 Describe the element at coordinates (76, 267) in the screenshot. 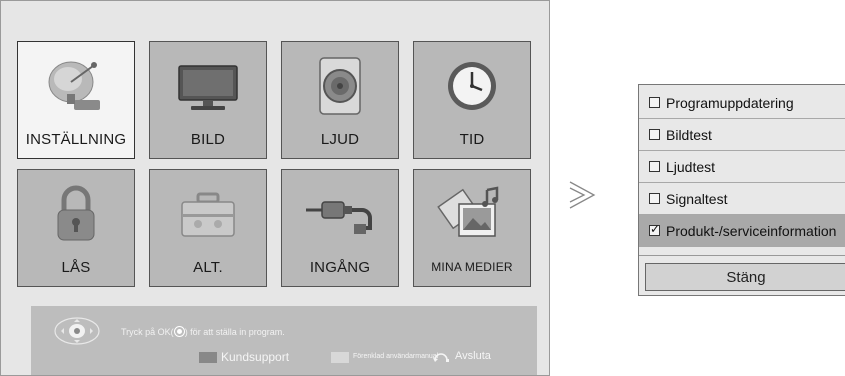

I see `tile-label: LÅS` at that location.